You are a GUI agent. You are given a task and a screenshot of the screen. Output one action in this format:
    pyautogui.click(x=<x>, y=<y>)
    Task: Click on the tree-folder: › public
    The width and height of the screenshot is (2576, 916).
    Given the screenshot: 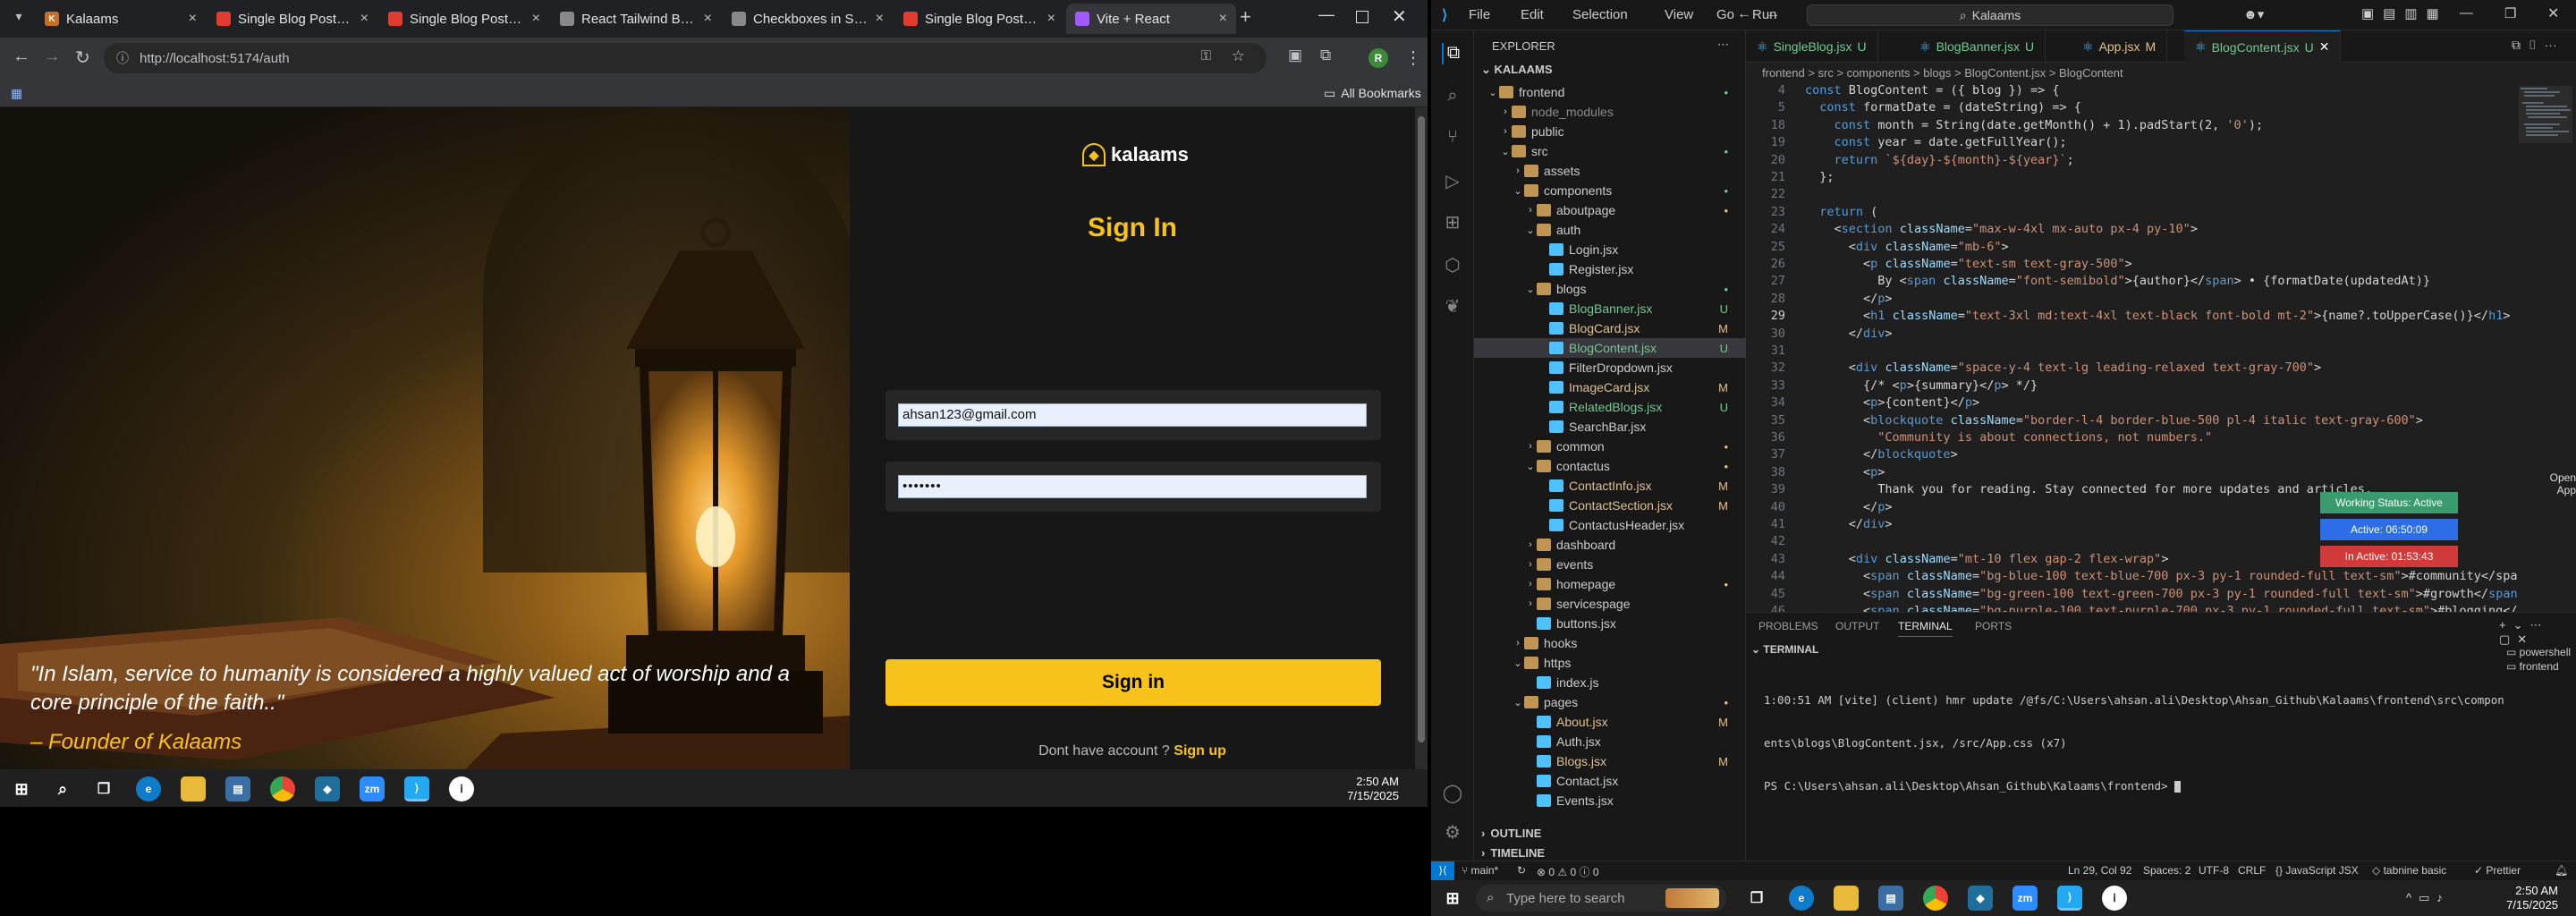 What is the action you would take?
    pyautogui.click(x=1610, y=131)
    